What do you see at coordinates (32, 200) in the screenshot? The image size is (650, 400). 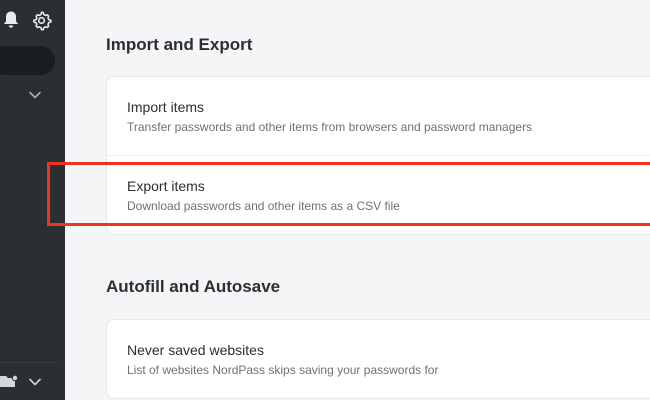 I see `sidebar` at bounding box center [32, 200].